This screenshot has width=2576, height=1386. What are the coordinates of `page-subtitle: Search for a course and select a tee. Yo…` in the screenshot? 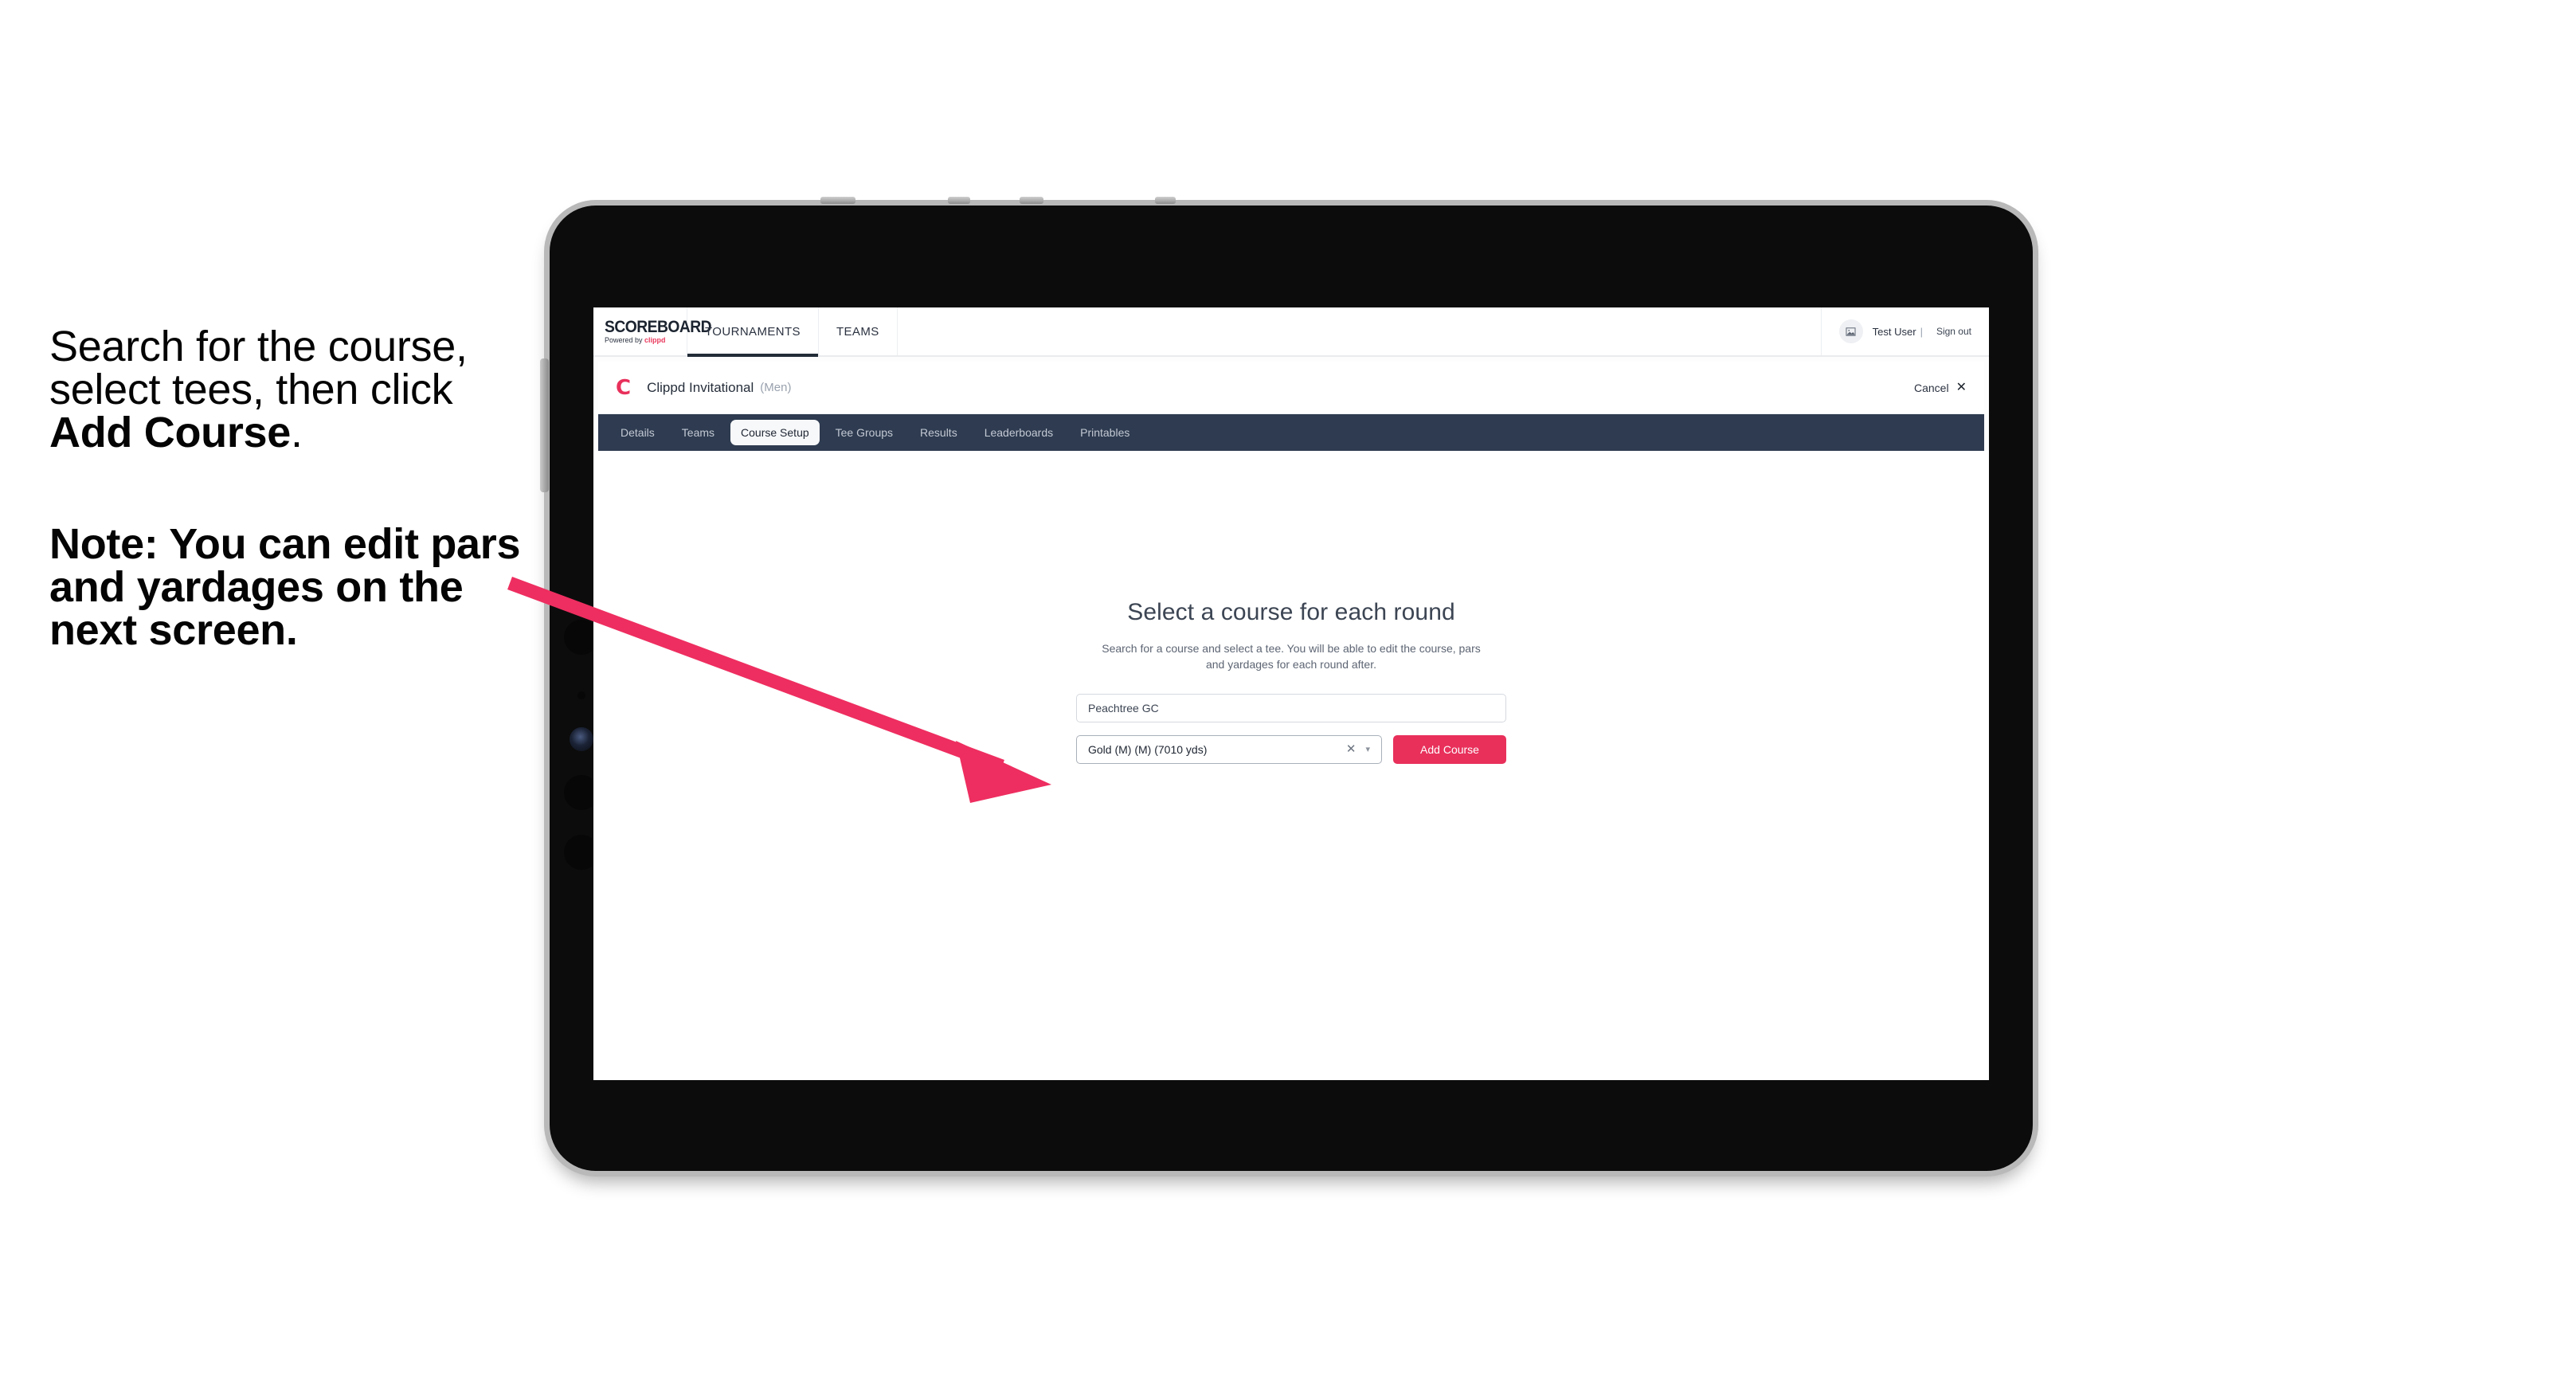 It's located at (1291, 656).